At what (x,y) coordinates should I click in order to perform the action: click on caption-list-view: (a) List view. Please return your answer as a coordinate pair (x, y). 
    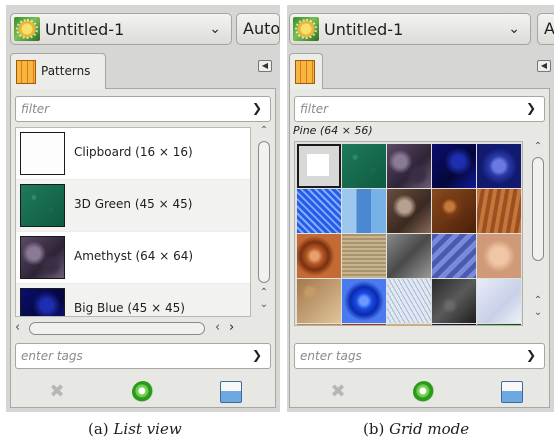
    Looking at the image, I should click on (135, 429).